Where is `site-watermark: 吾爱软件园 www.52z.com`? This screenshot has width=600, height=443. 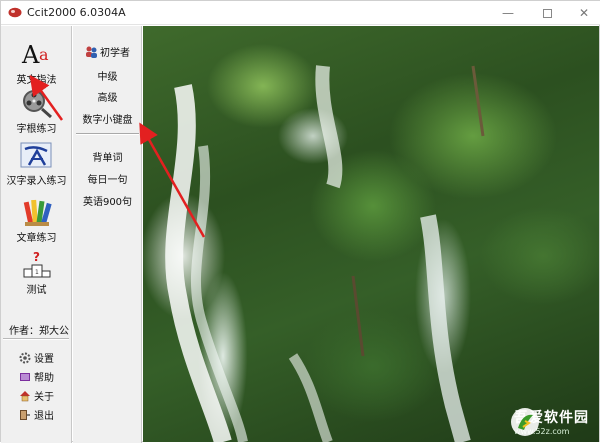 site-watermark: 吾爱软件园 www.52z.com is located at coordinates (549, 421).